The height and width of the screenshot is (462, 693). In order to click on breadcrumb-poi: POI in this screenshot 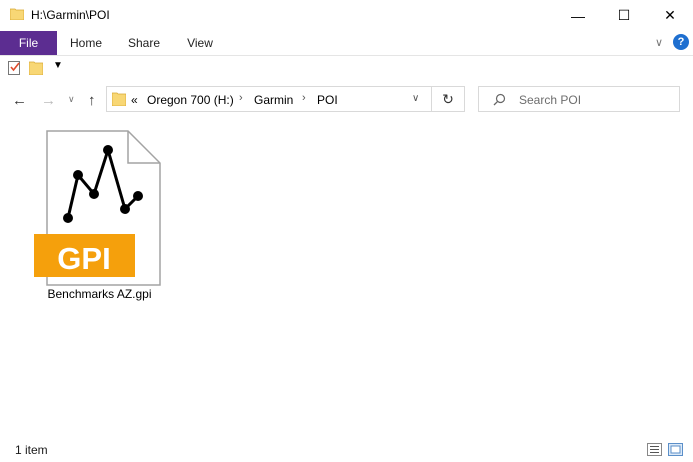, I will do `click(327, 100)`.